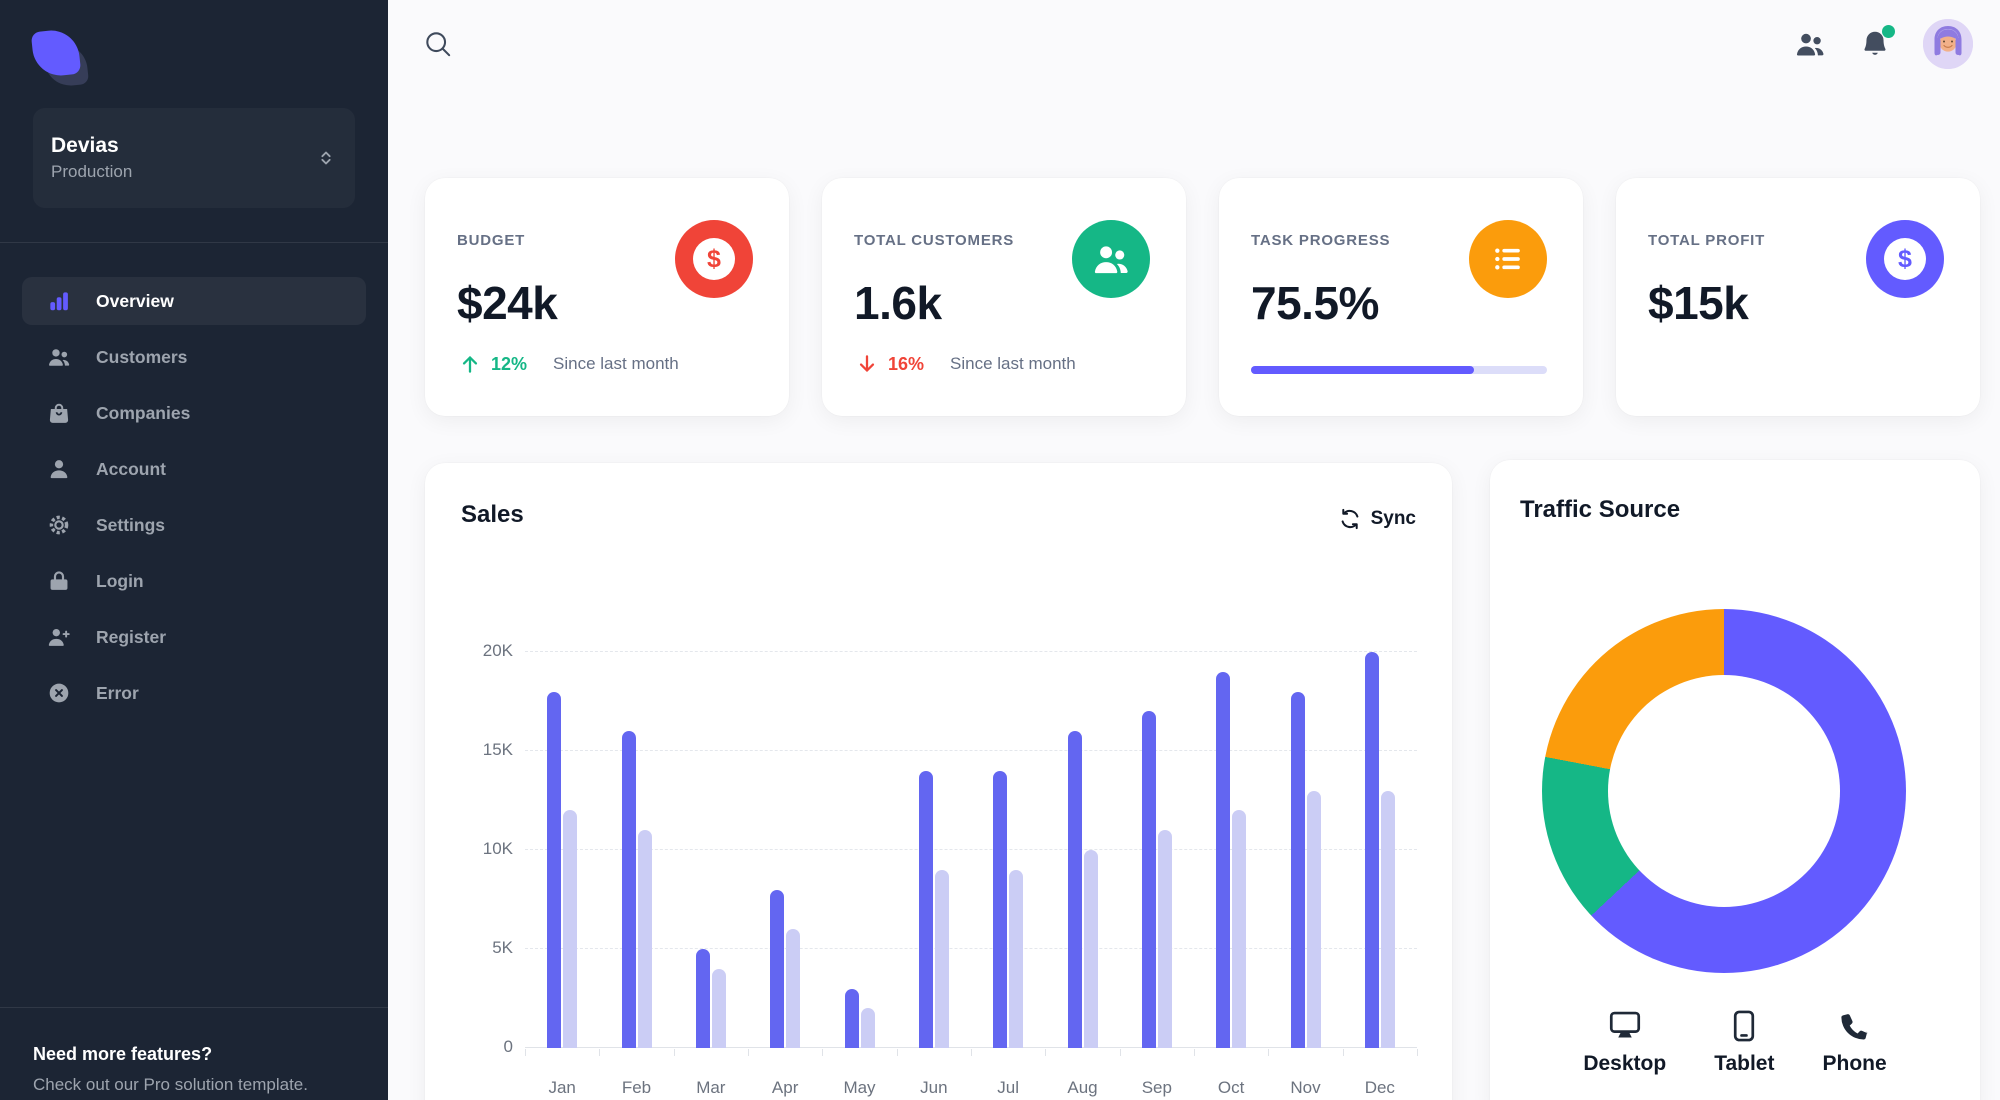  Describe the element at coordinates (59, 581) in the screenshot. I see `lock-icon` at that location.